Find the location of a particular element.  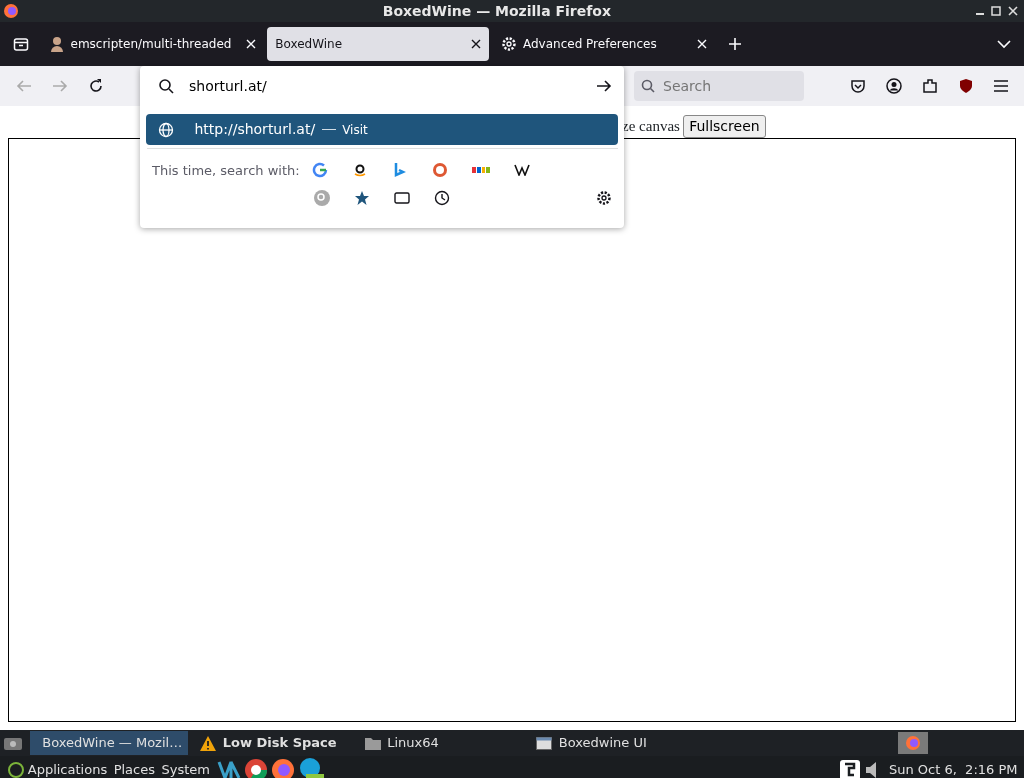

bookmark-star-icon is located at coordinates (362, 198).